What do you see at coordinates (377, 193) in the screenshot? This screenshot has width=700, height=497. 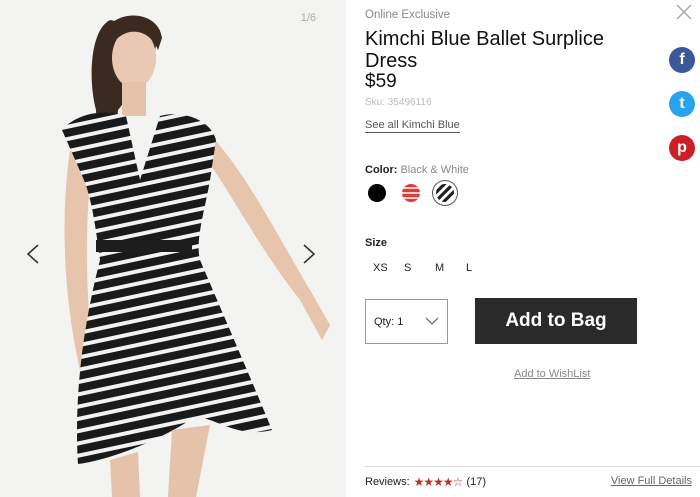 I see `swatch-black` at bounding box center [377, 193].